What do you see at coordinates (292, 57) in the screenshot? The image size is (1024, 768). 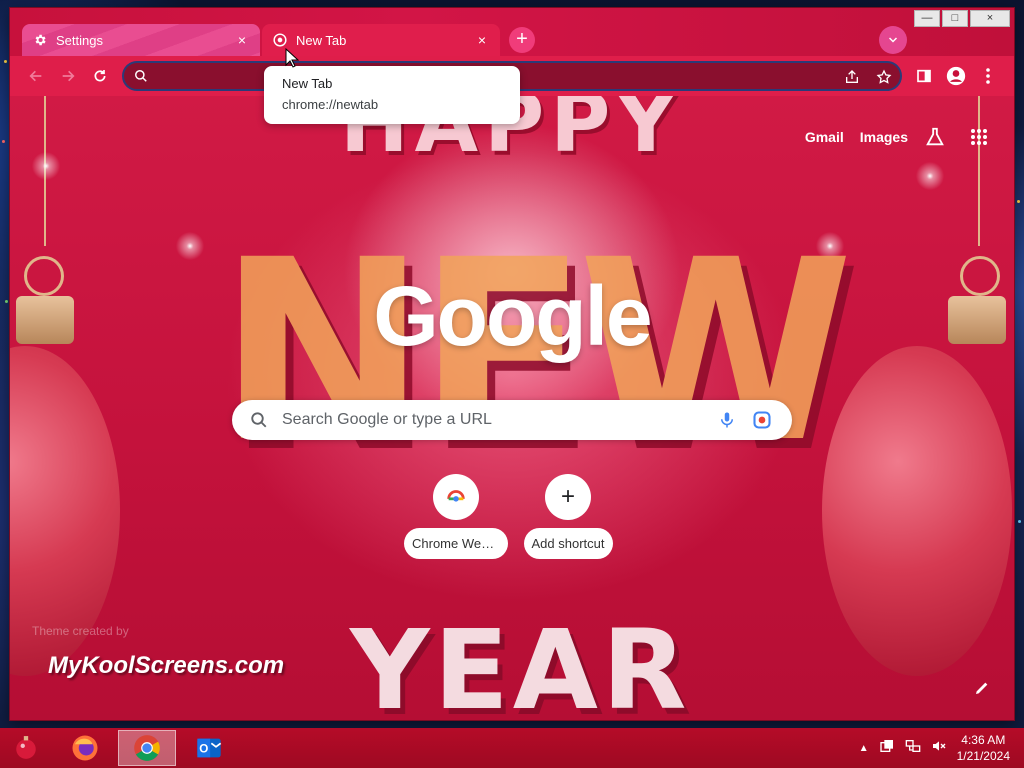 I see `mouse-pointer-icon` at bounding box center [292, 57].